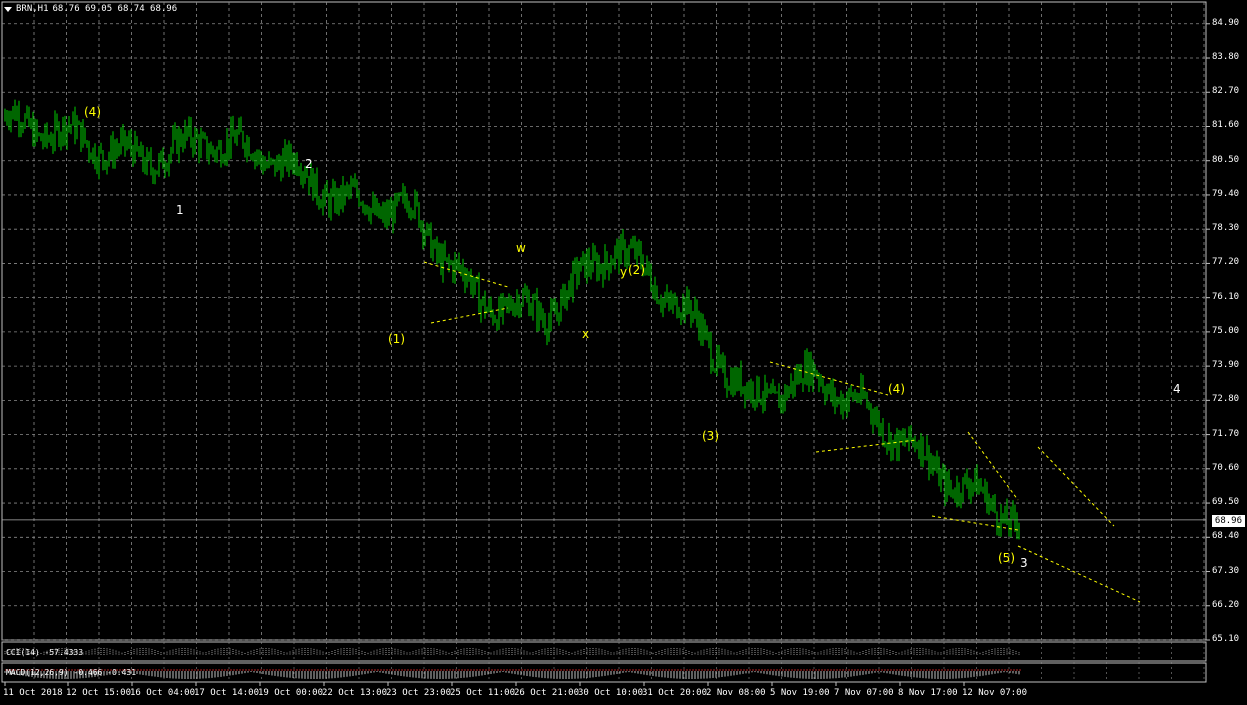 The image size is (1247, 705). What do you see at coordinates (521, 248) in the screenshot?
I see `wave-label: w` at bounding box center [521, 248].